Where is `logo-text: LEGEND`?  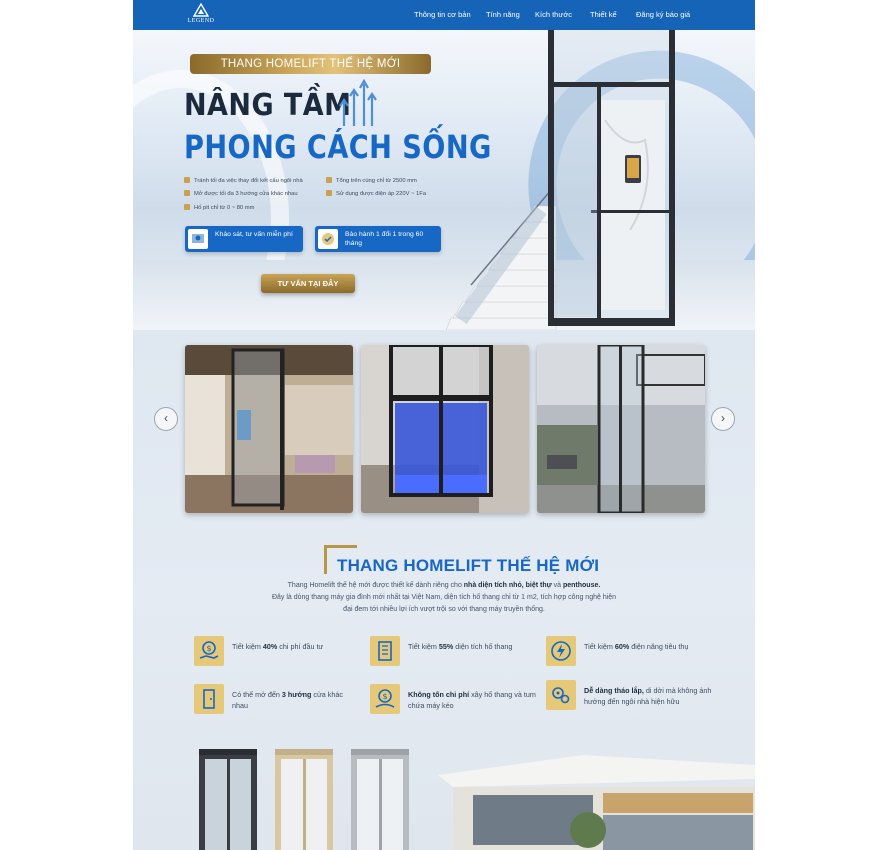 logo-text: LEGEND is located at coordinates (201, 21).